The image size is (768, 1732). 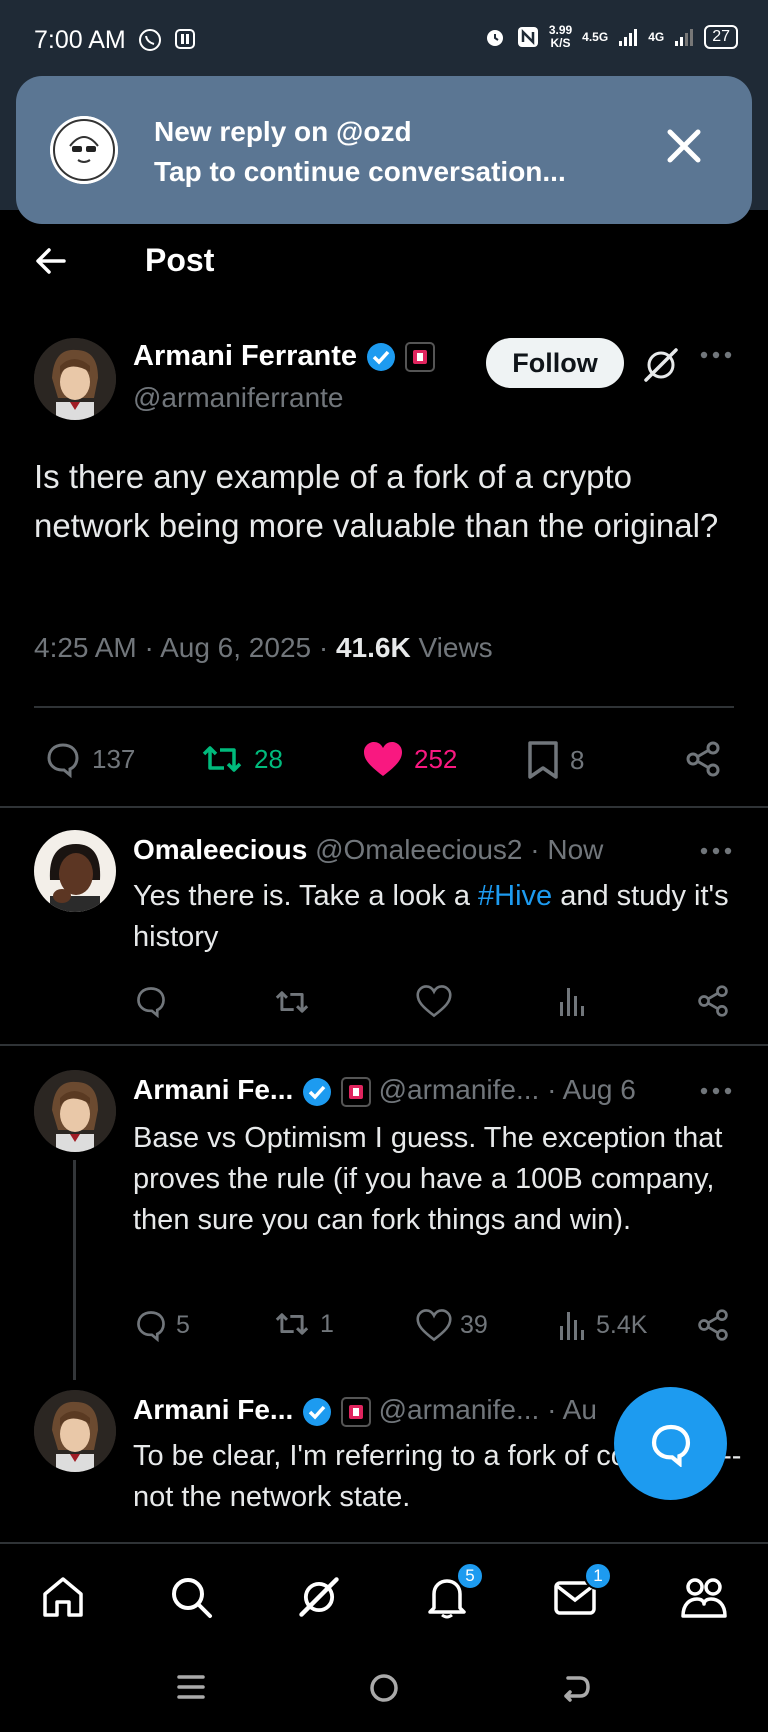 I want to click on back-system-icon, so click(x=576, y=1688).